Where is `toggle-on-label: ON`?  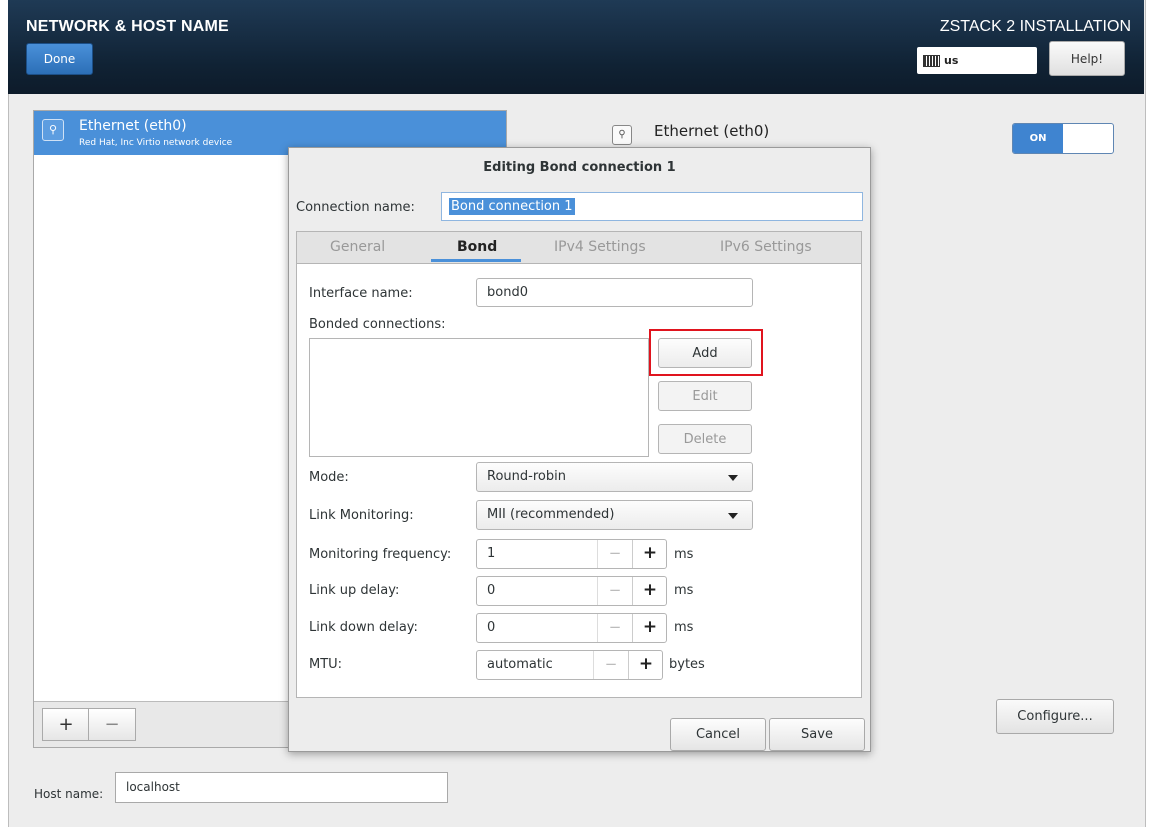 toggle-on-label: ON is located at coordinates (1038, 138).